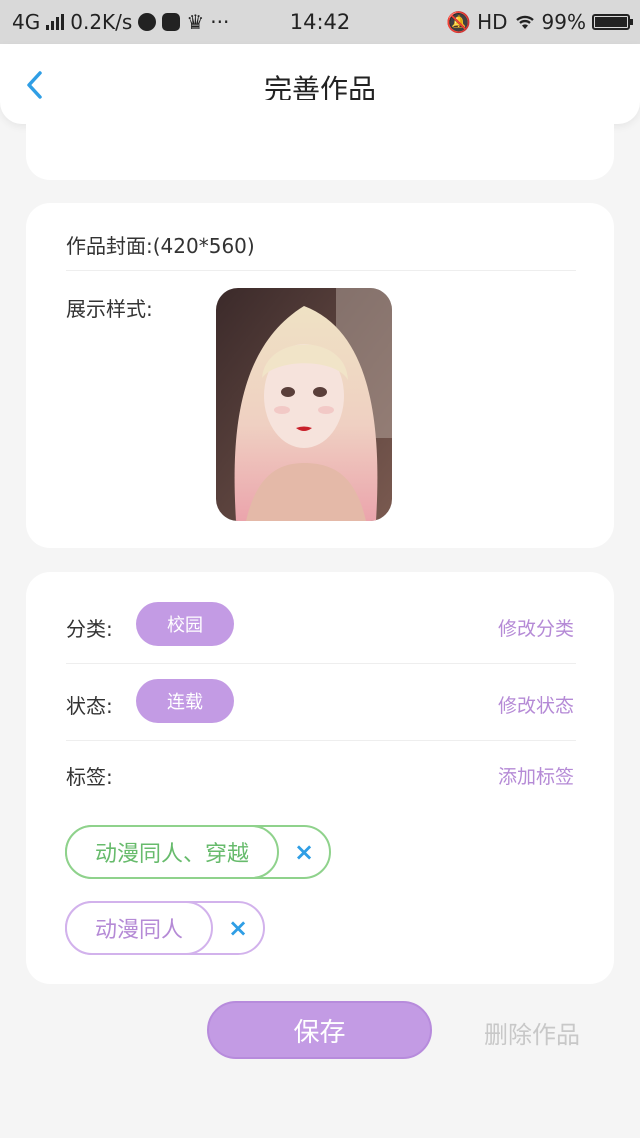  I want to click on delete-work-button: 删除作品, so click(532, 1032).